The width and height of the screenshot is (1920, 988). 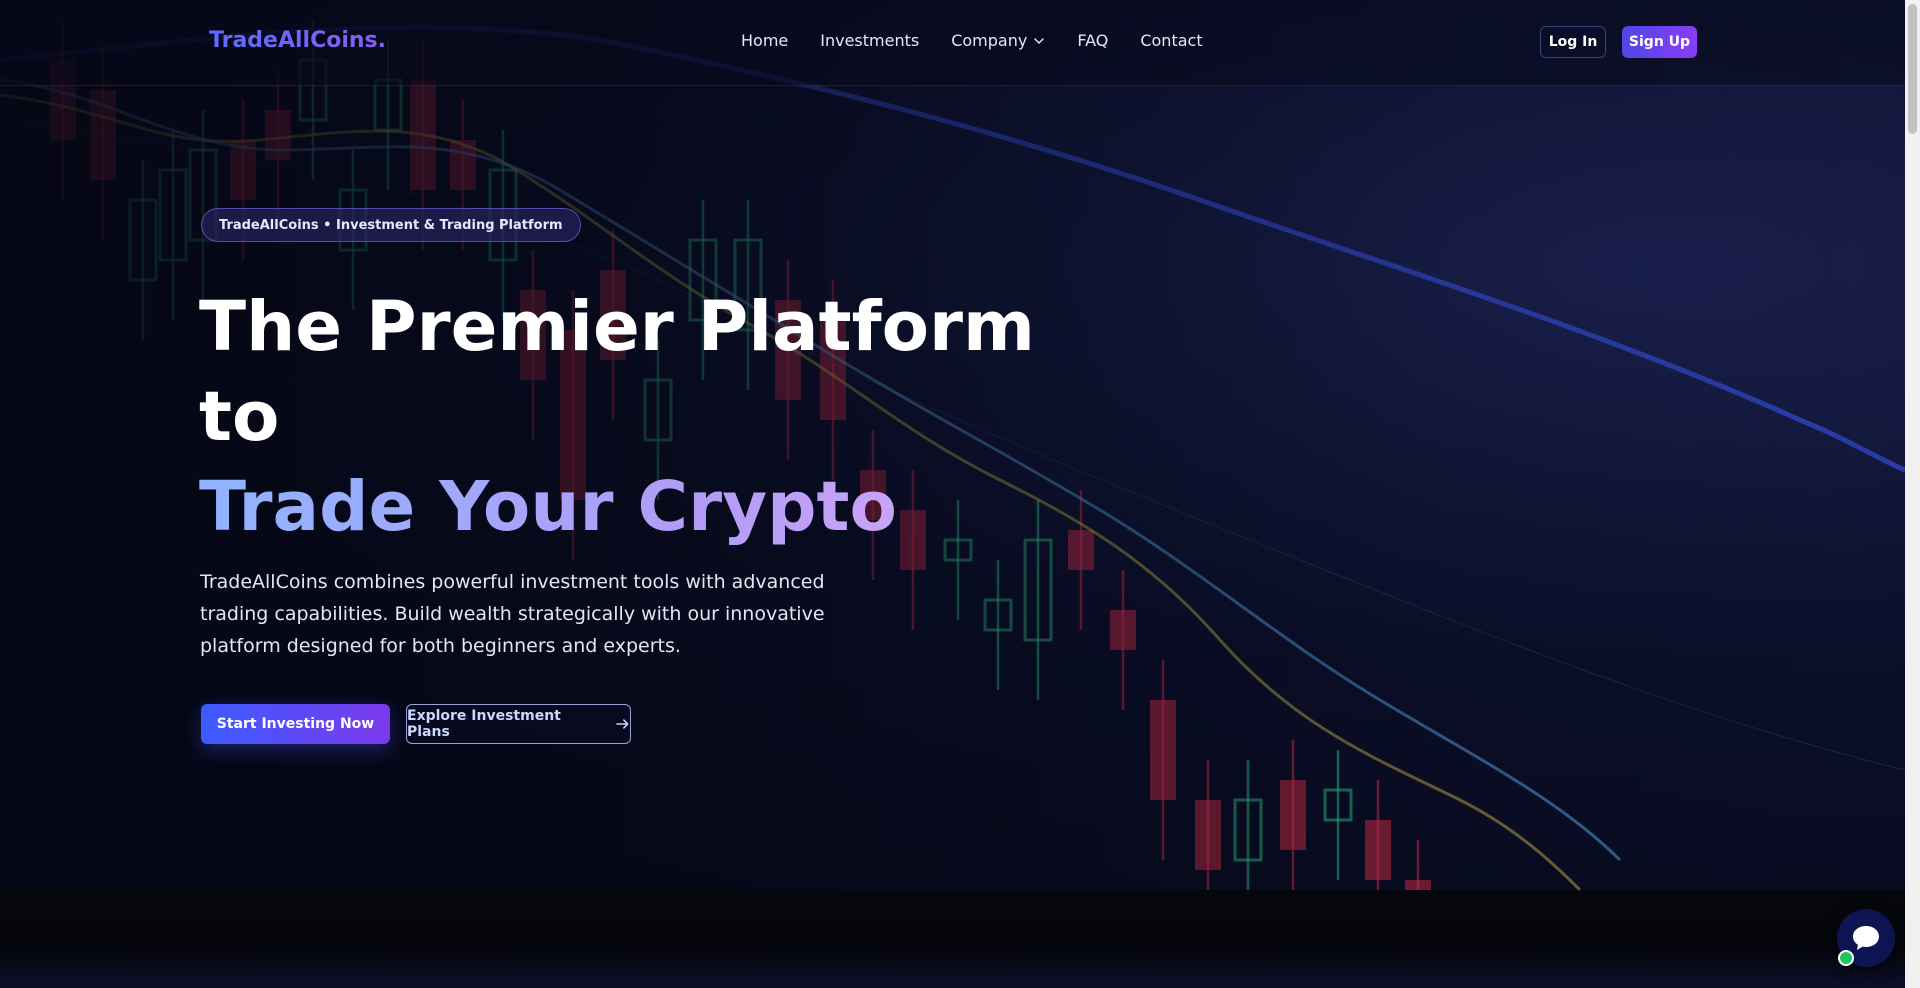 What do you see at coordinates (1092, 40) in the screenshot?
I see `nav-faq: FAQ` at bounding box center [1092, 40].